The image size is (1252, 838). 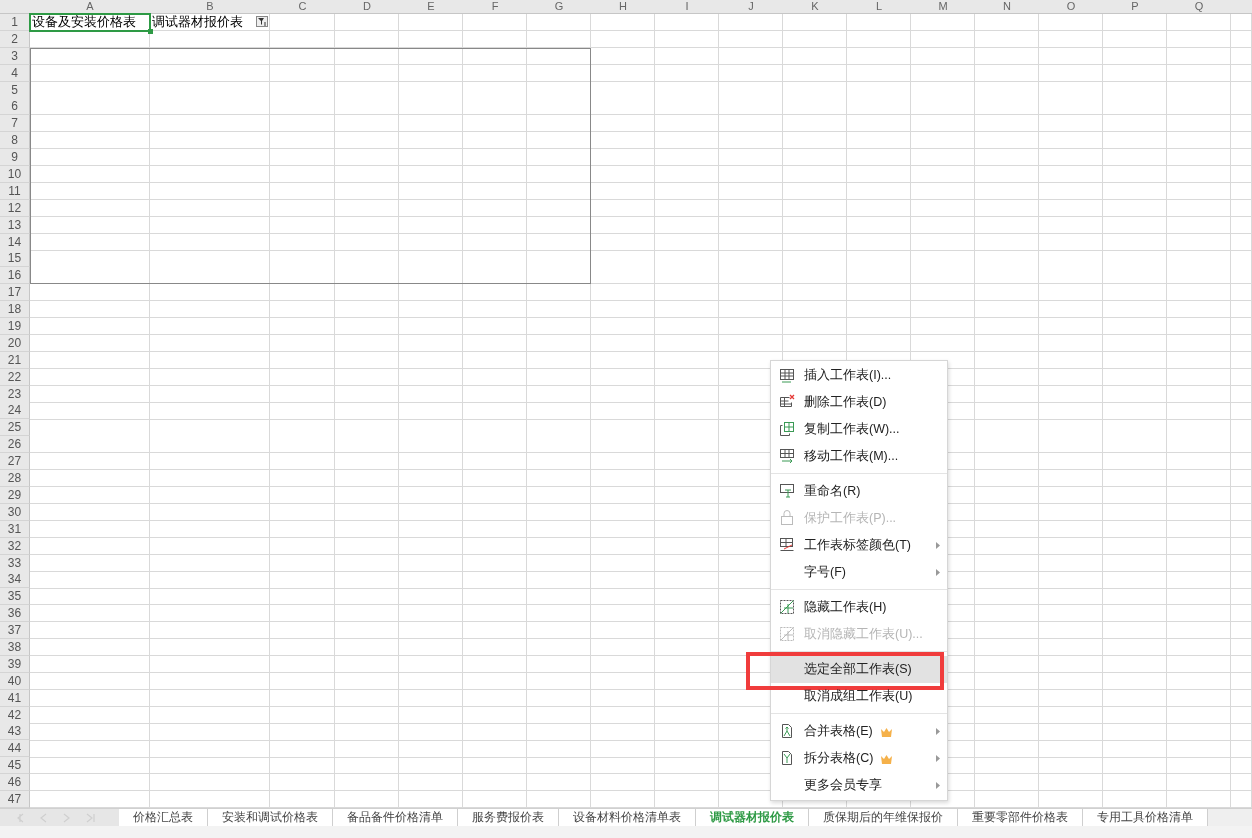 I want to click on row-header: 34, so click(x=15, y=580).